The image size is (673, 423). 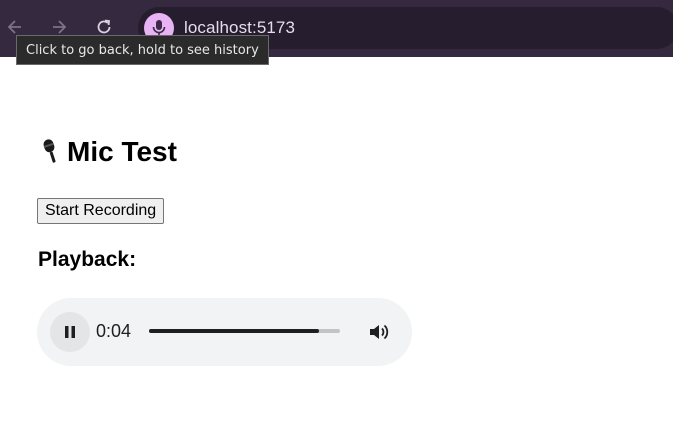 I want to click on volume-icon, so click(x=379, y=332).